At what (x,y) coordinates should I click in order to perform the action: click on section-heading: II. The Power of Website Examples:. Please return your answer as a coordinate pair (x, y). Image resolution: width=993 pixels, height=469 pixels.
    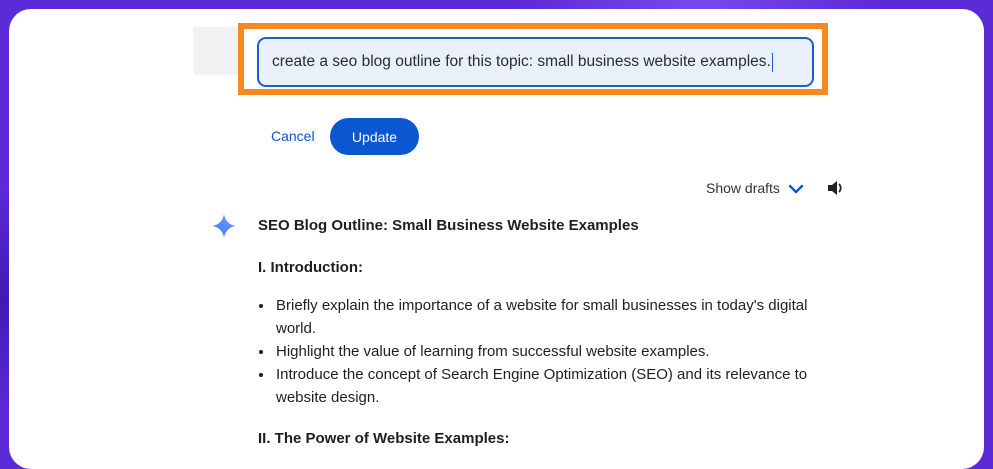
    Looking at the image, I should click on (384, 438).